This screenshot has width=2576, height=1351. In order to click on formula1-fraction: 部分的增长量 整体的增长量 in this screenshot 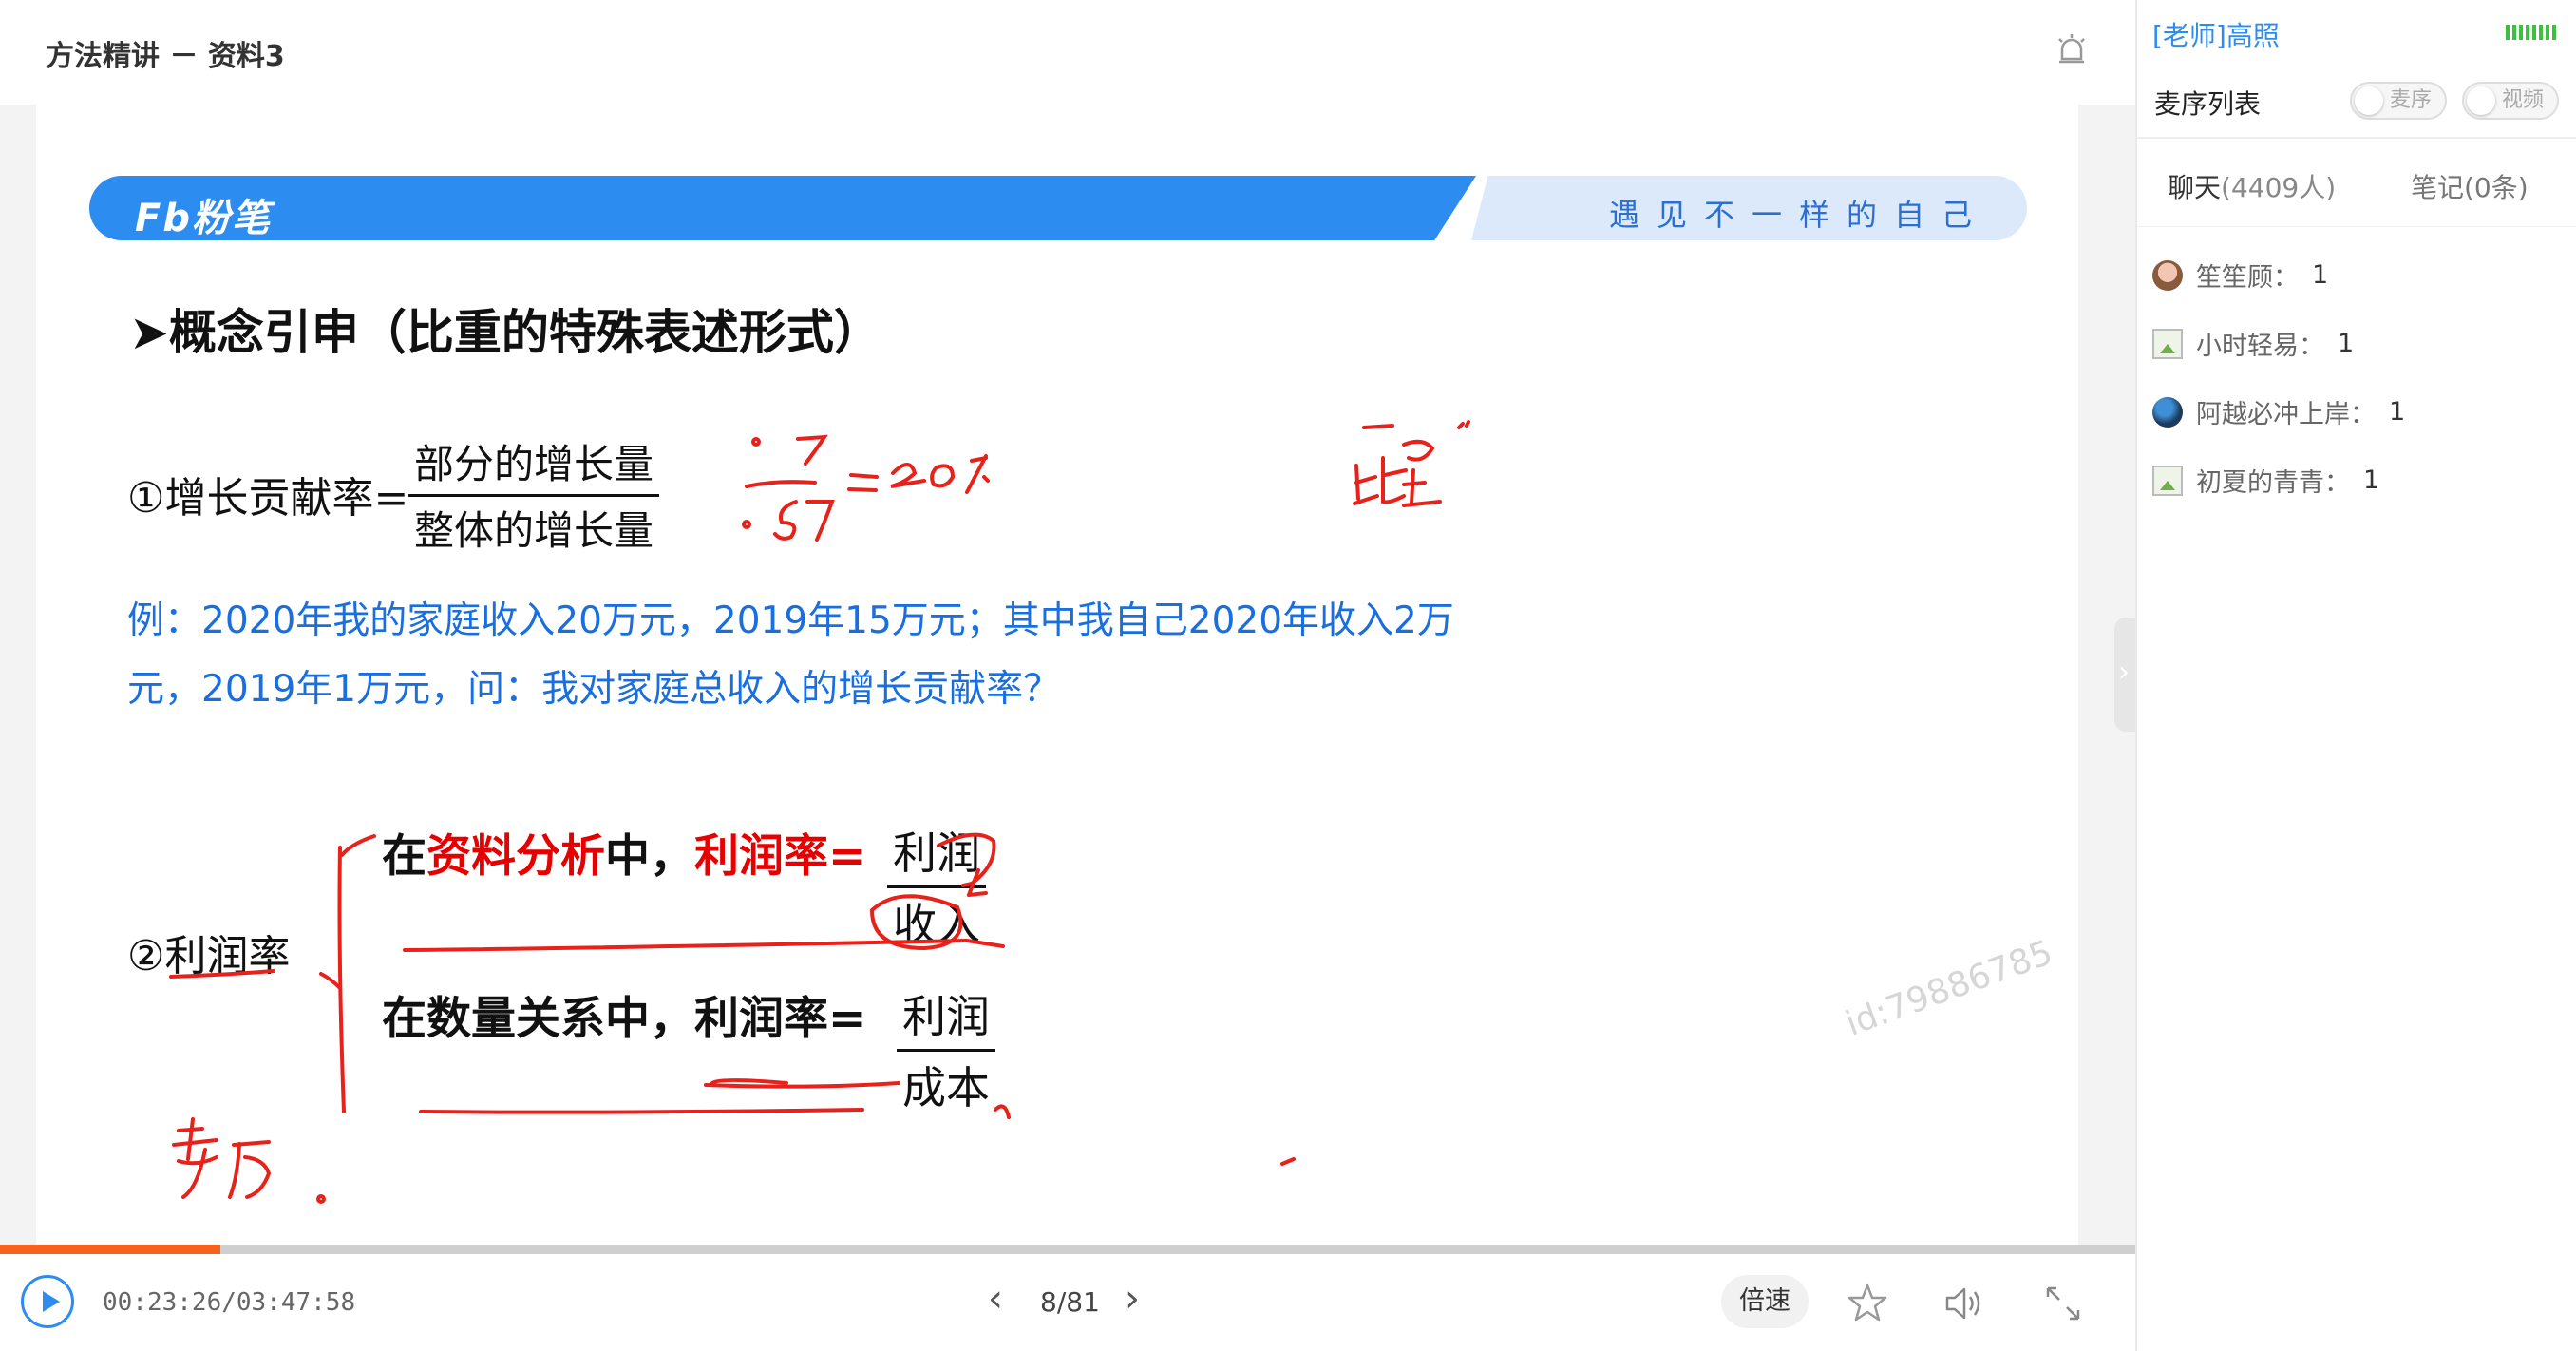, I will do `click(534, 494)`.